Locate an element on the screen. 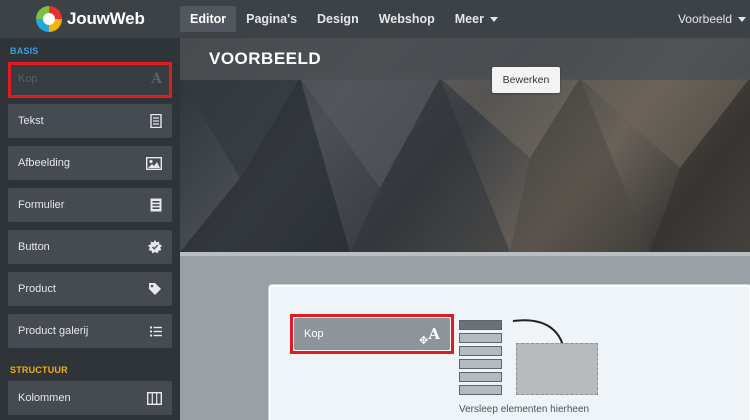  sidebar-item-label: Product is located at coordinates (37, 289).